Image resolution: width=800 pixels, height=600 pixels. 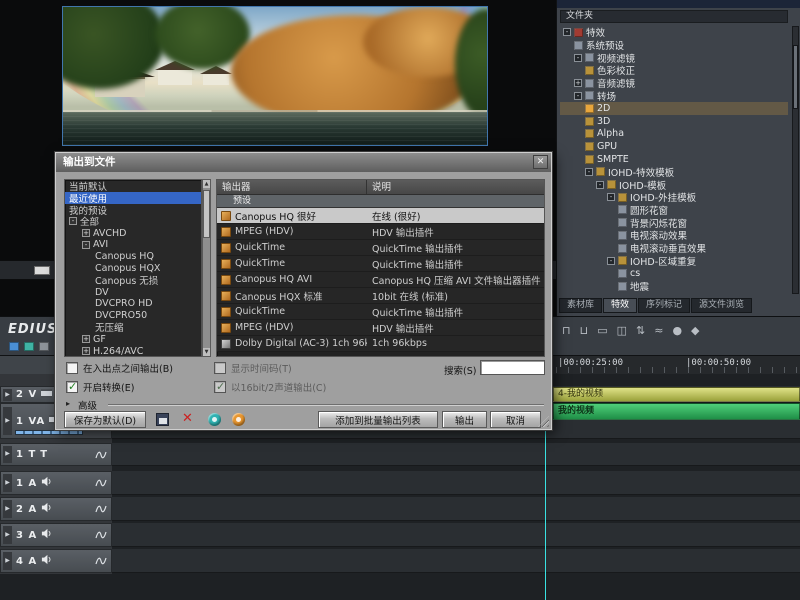 I want to click on checkbox-16bit-2ch: 以16bit/2声道输出(C), so click(x=270, y=387).